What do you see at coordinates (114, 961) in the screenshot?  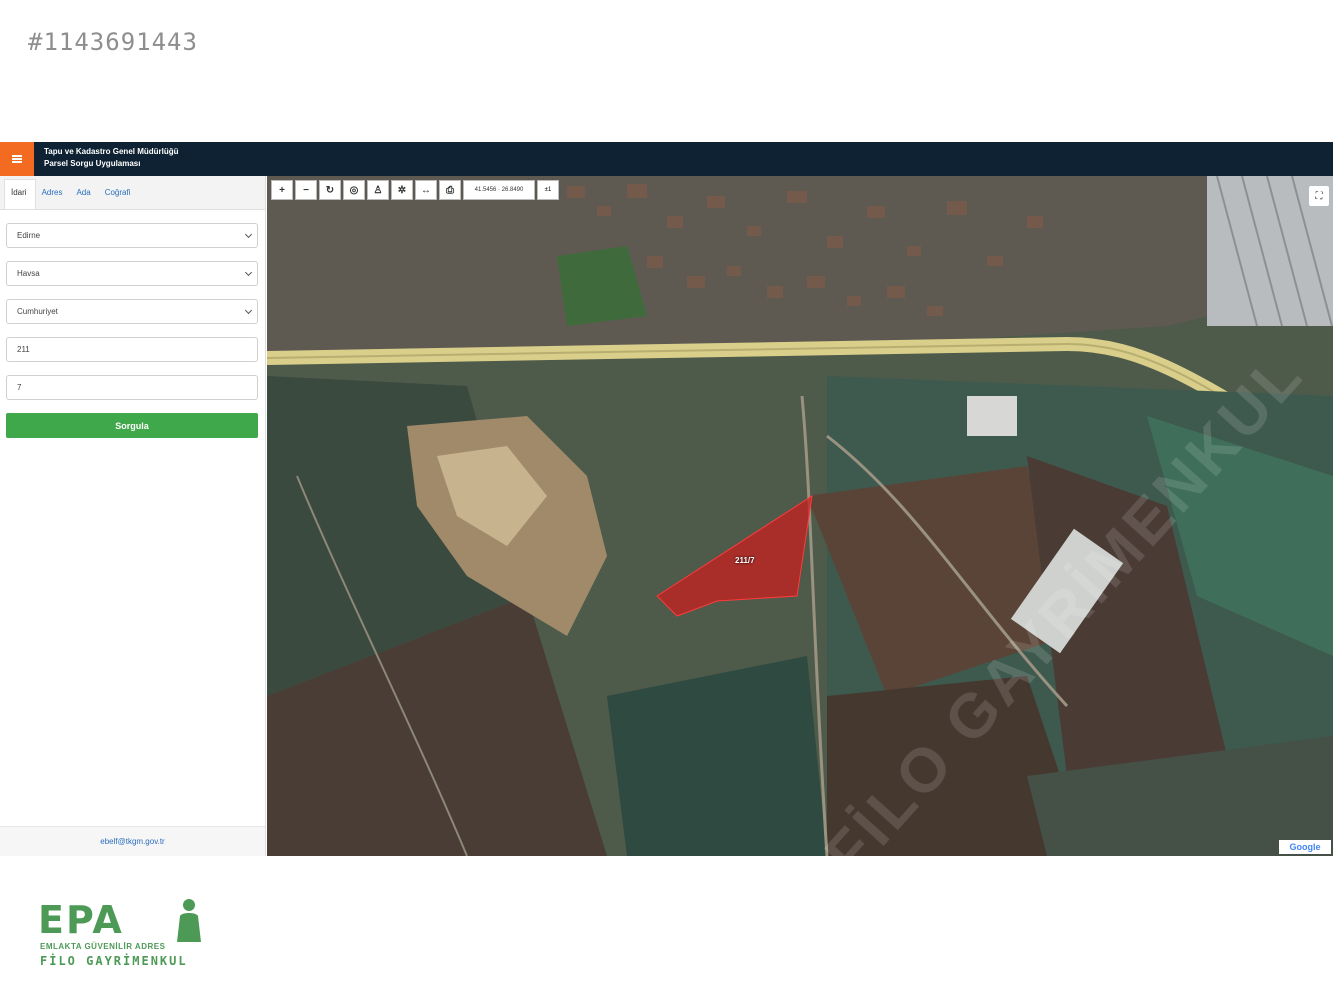 I see `logo-company: FİLO GAYRİMENKUL` at bounding box center [114, 961].